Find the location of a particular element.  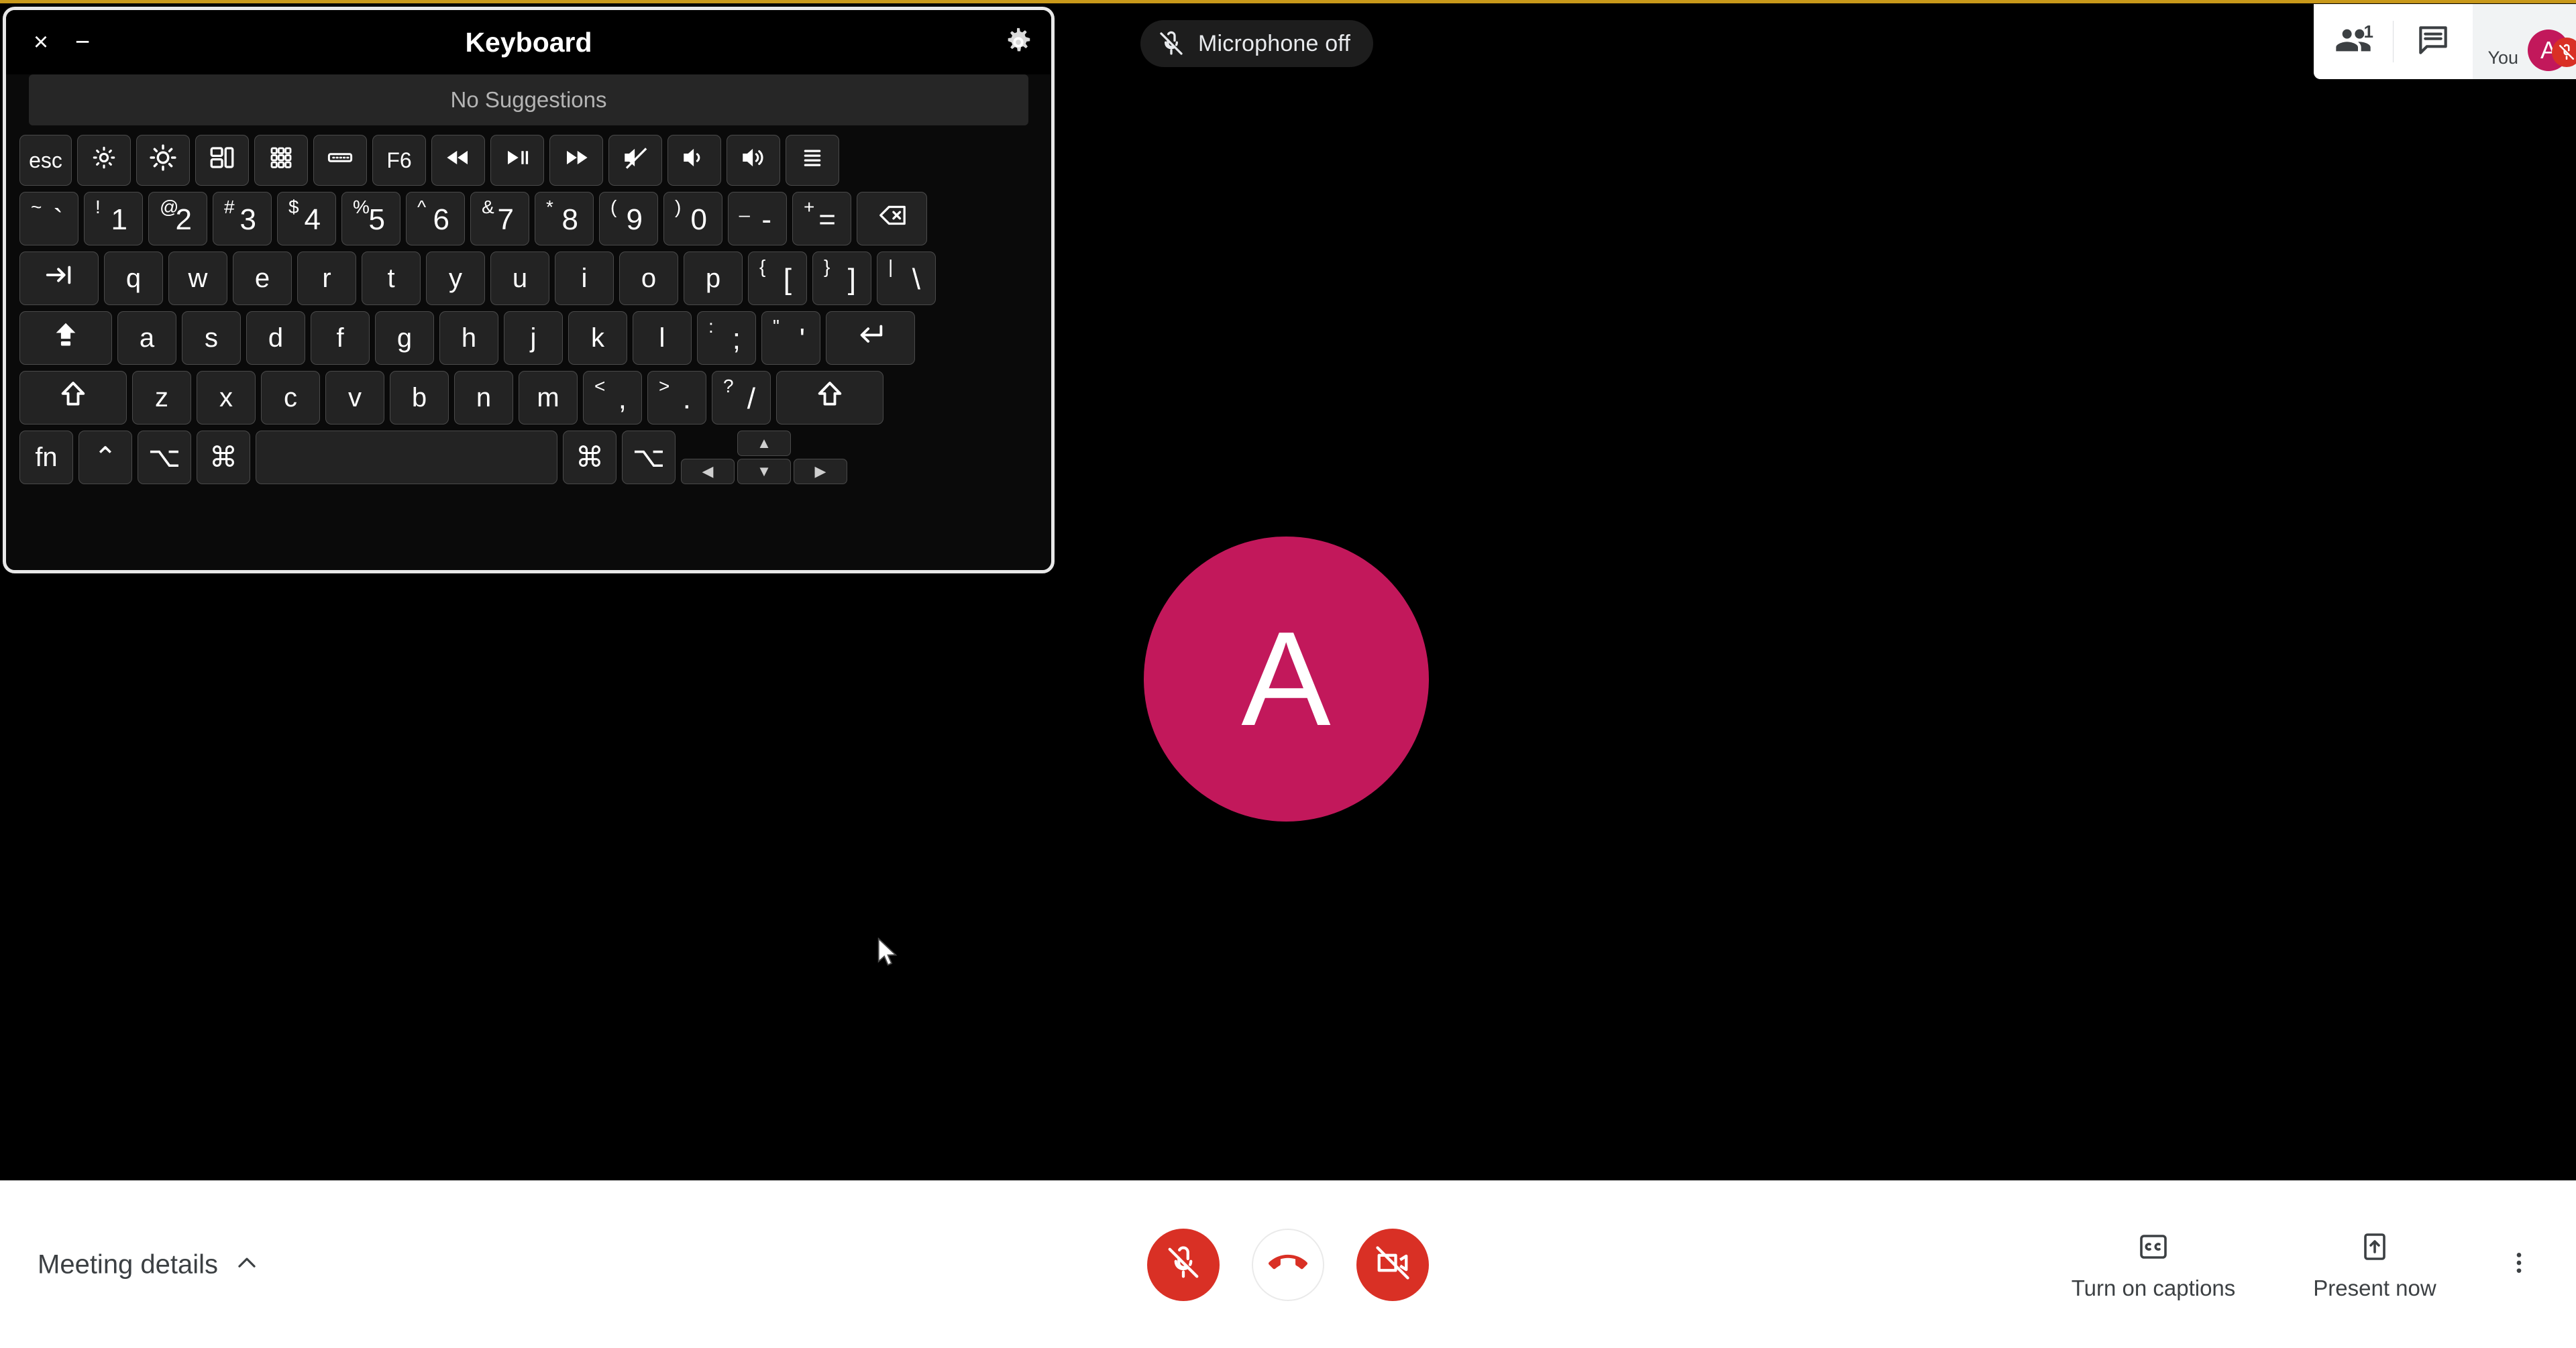

key-launchpad is located at coordinates (281, 160).